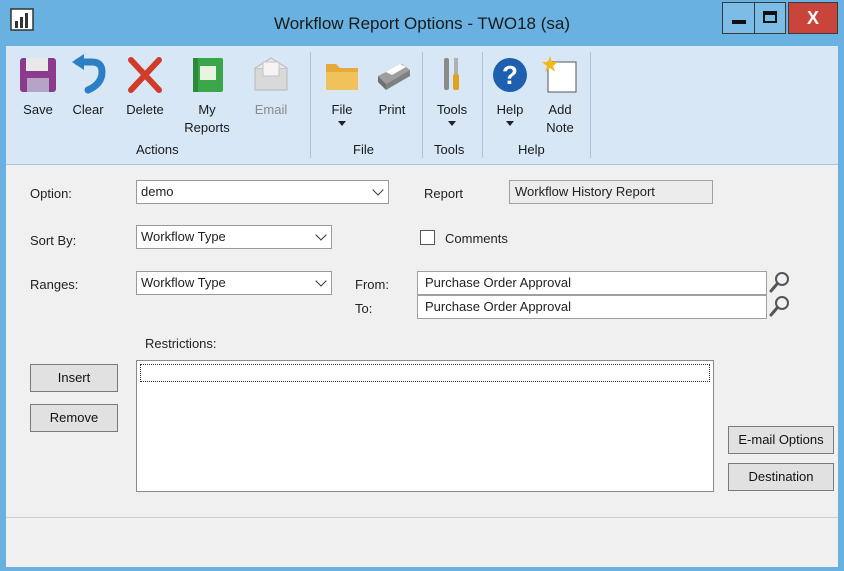 The image size is (844, 571). Describe the element at coordinates (531, 149) in the screenshot. I see `help-group-label: Help` at that location.